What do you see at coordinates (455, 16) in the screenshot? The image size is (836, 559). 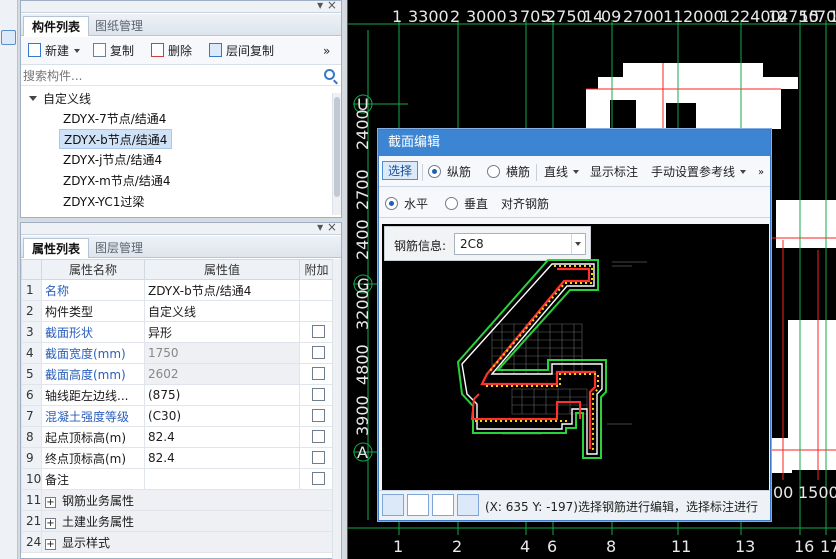 I see `axis-label: 2` at bounding box center [455, 16].